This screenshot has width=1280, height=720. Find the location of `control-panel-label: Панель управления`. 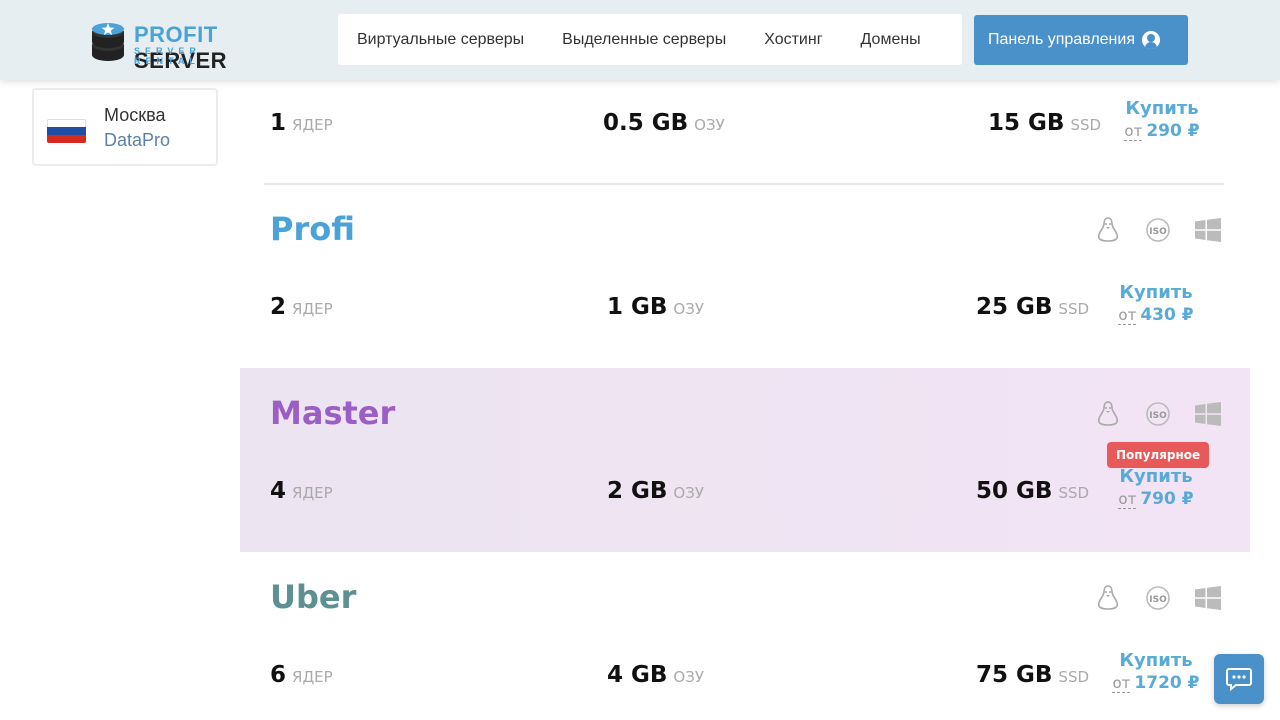

control-panel-label: Панель управления is located at coordinates (1061, 39).